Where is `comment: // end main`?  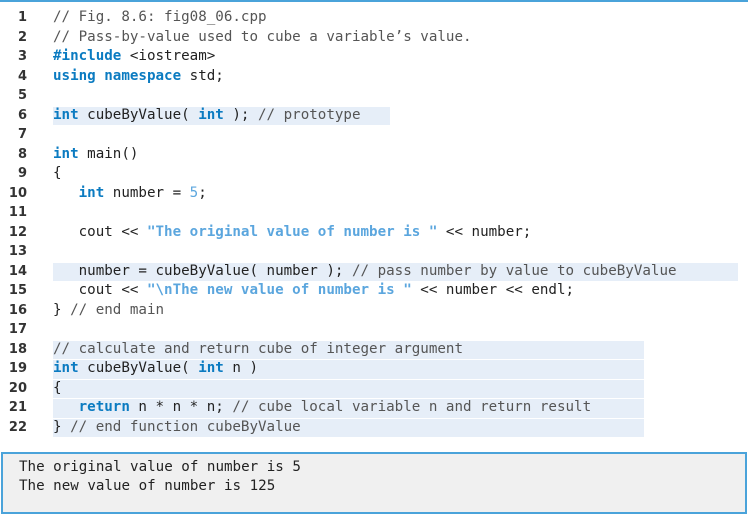
comment: // end main is located at coordinates (117, 309).